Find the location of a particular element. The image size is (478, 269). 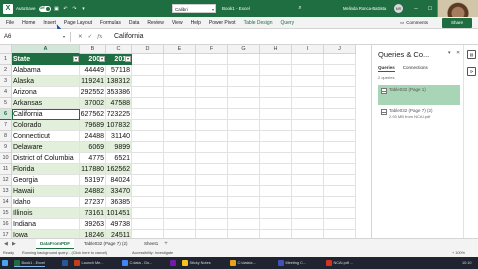

name-box: A6 ▾ is located at coordinates (35, 37).